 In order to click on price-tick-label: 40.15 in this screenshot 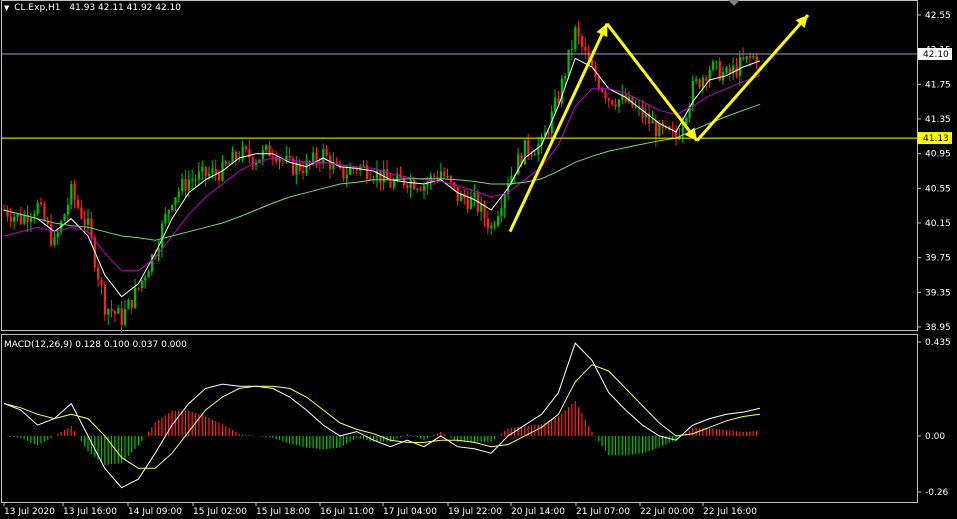, I will do `click(938, 224)`.